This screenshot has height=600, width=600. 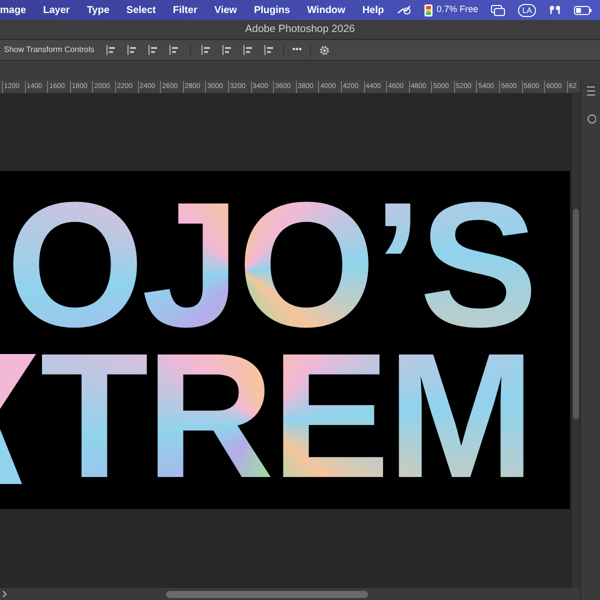 What do you see at coordinates (49, 50) in the screenshot?
I see `option-label: Show Transform Controls` at bounding box center [49, 50].